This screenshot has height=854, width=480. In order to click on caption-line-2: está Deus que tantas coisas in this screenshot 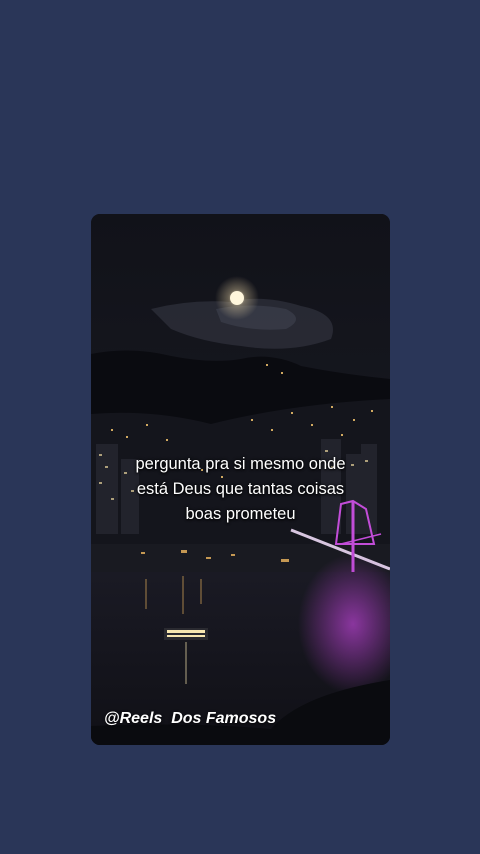, I will do `click(240, 489)`.